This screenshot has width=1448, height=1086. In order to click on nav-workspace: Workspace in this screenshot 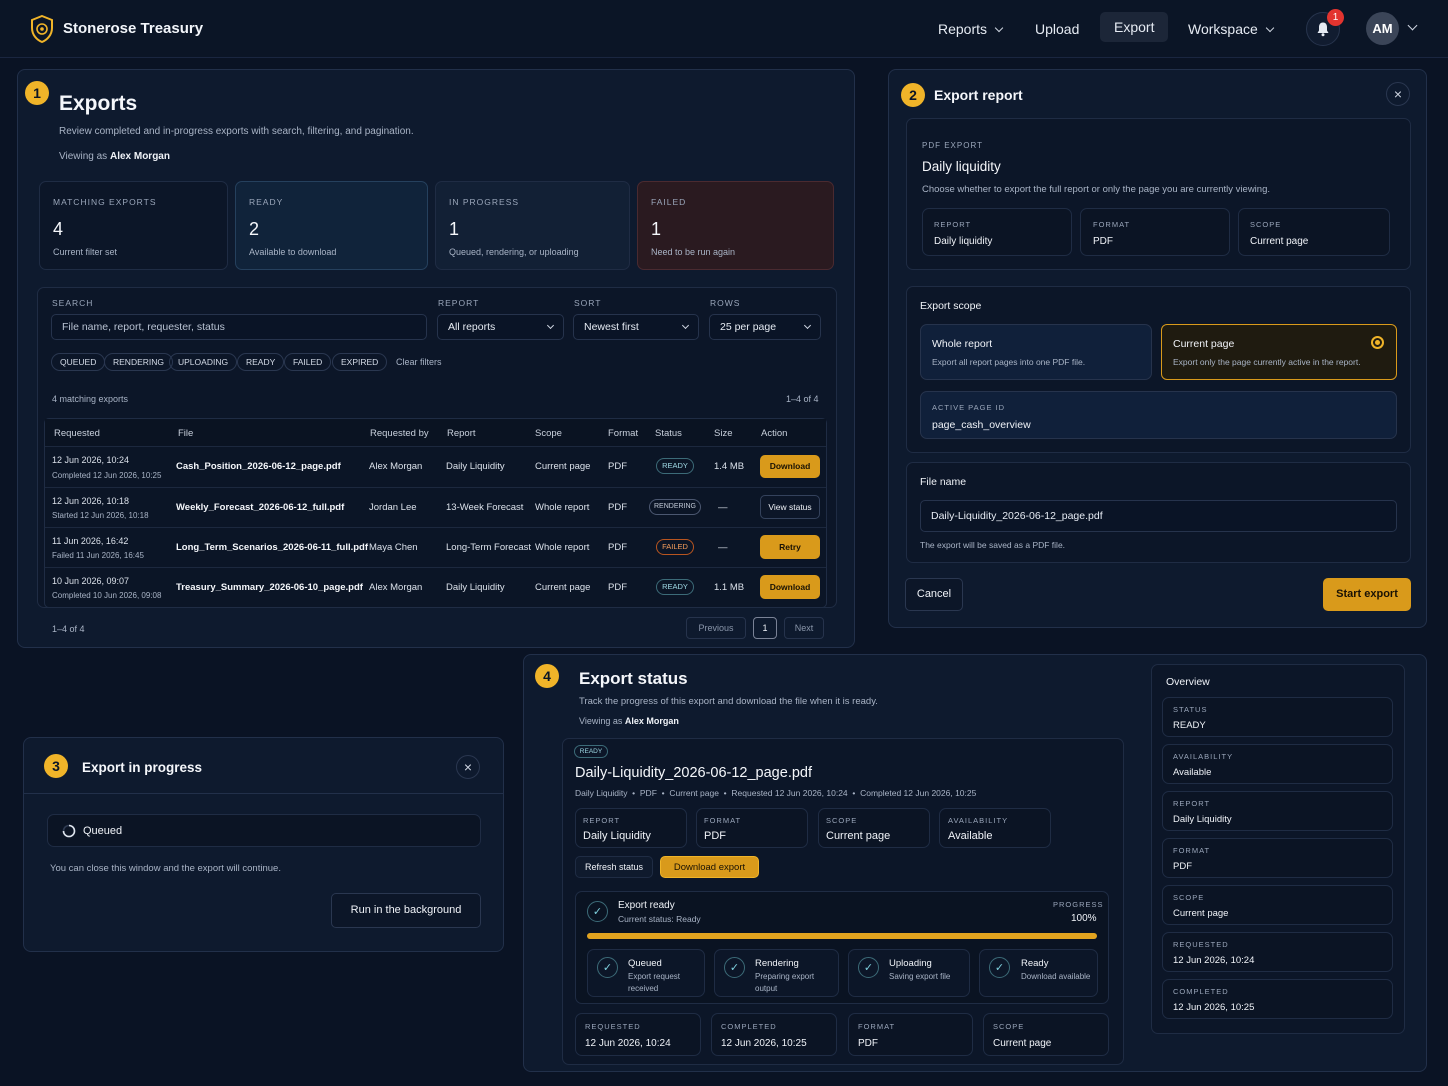, I will do `click(1231, 29)`.